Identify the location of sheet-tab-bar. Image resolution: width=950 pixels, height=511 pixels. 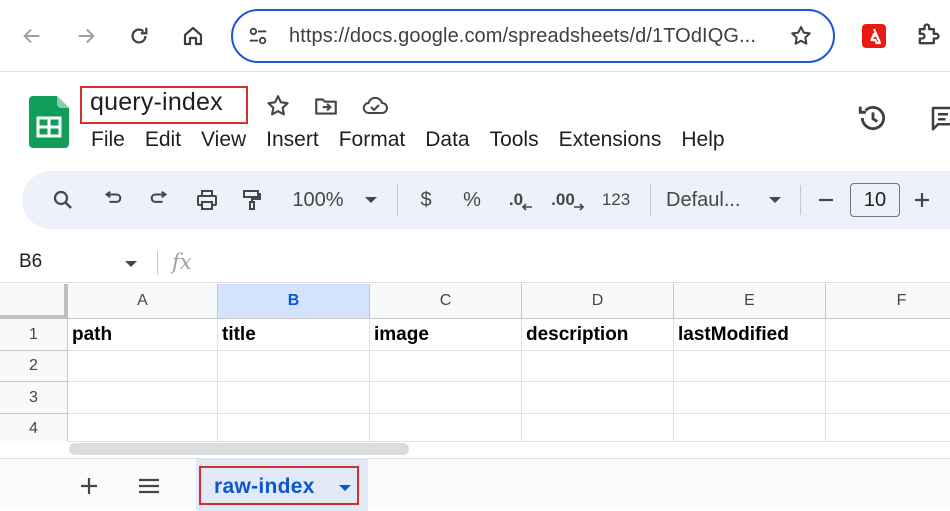
(475, 484).